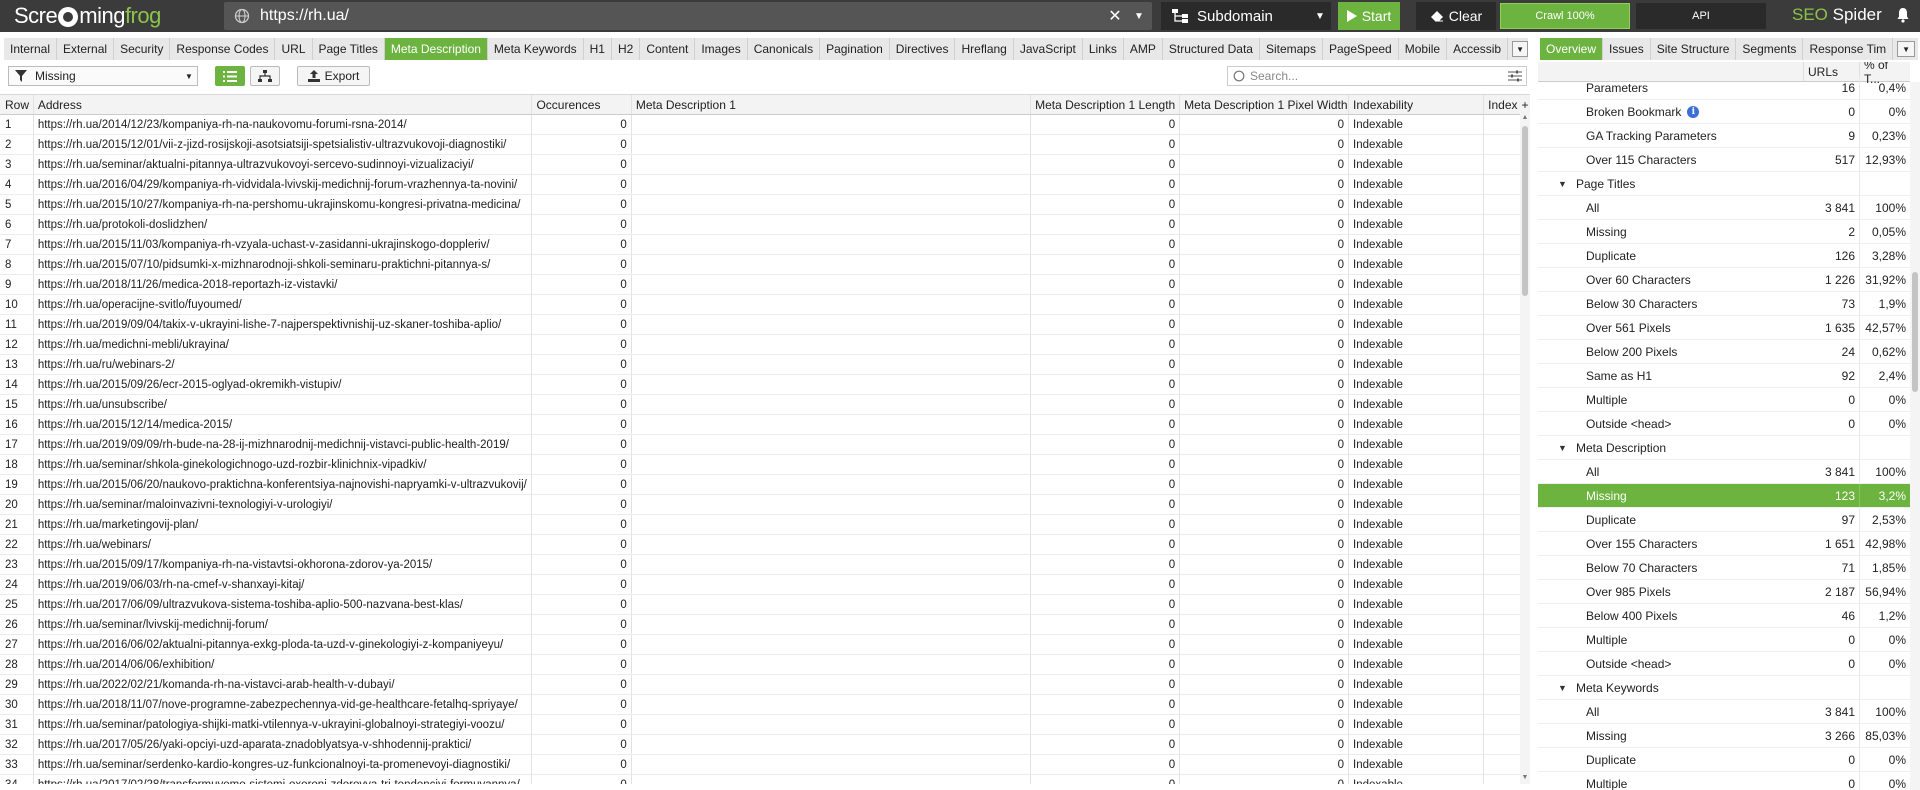 Image resolution: width=1920 pixels, height=790 pixels. I want to click on tab-overview: Overview, so click(1572, 49).